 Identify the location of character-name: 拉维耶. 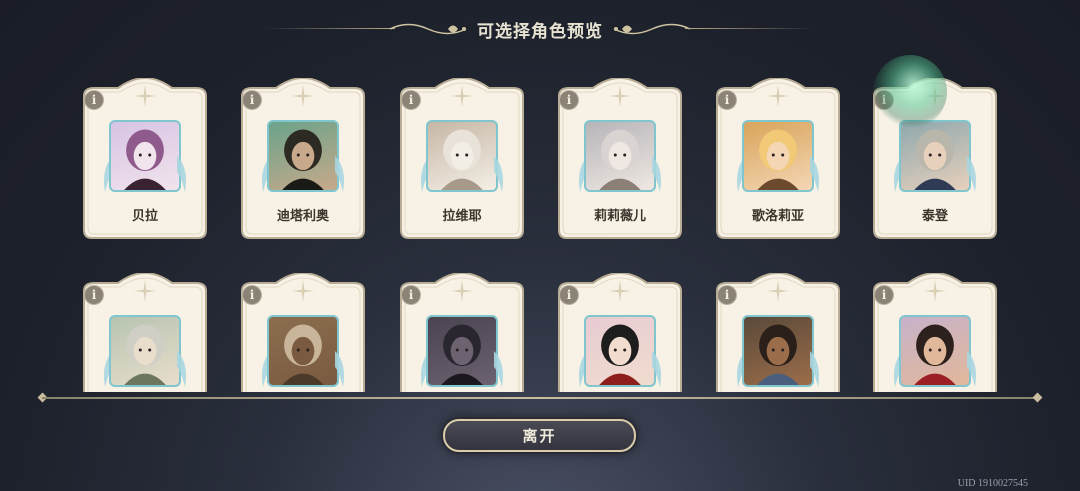
(462, 216).